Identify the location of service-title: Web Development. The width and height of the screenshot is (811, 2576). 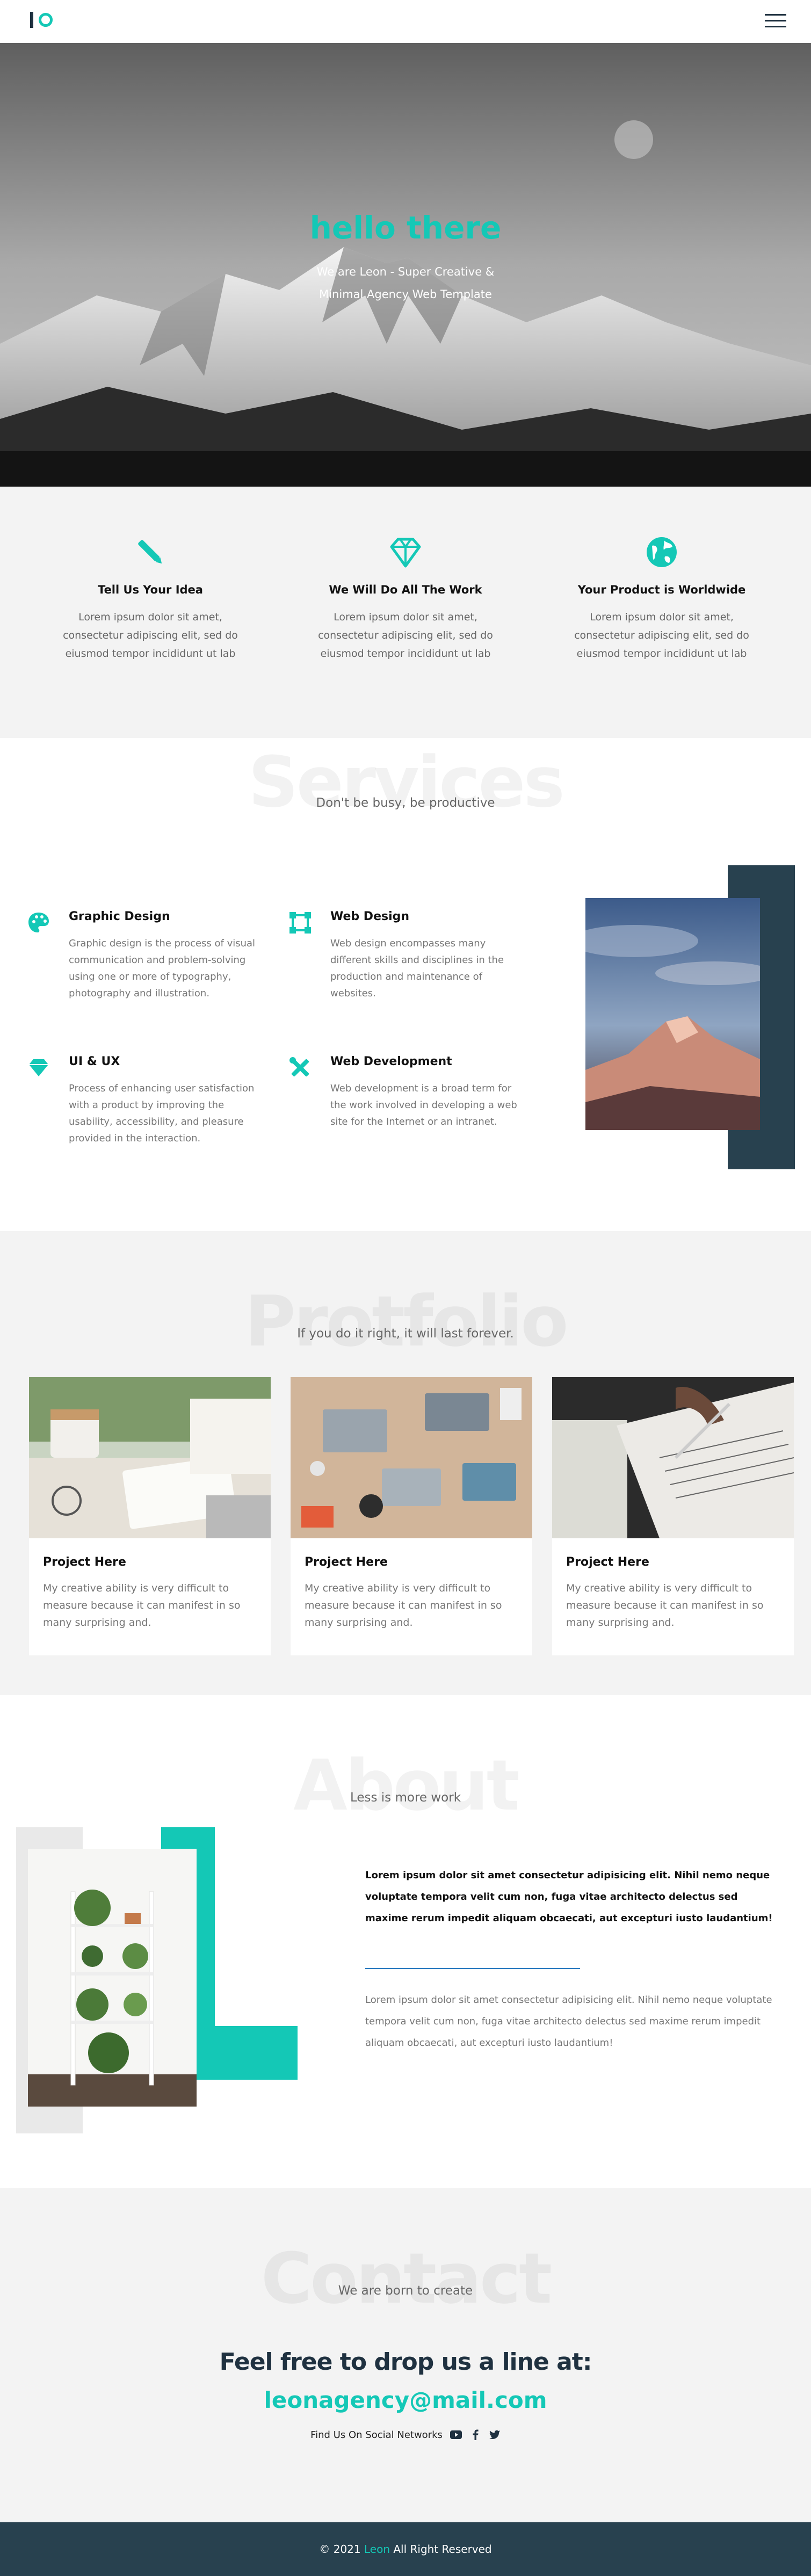
(391, 1061).